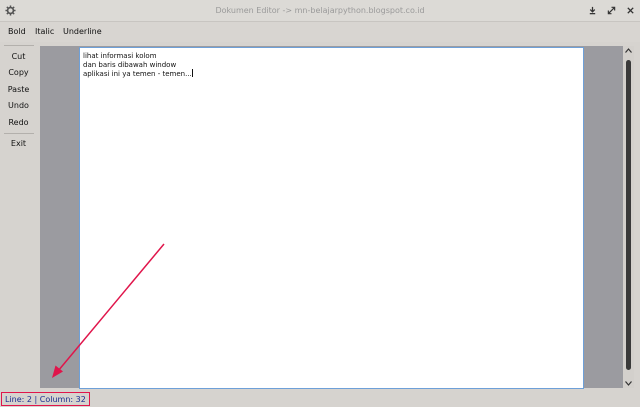 This screenshot has height=407, width=640. What do you see at coordinates (628, 383) in the screenshot?
I see `scroll-down-icon` at bounding box center [628, 383].